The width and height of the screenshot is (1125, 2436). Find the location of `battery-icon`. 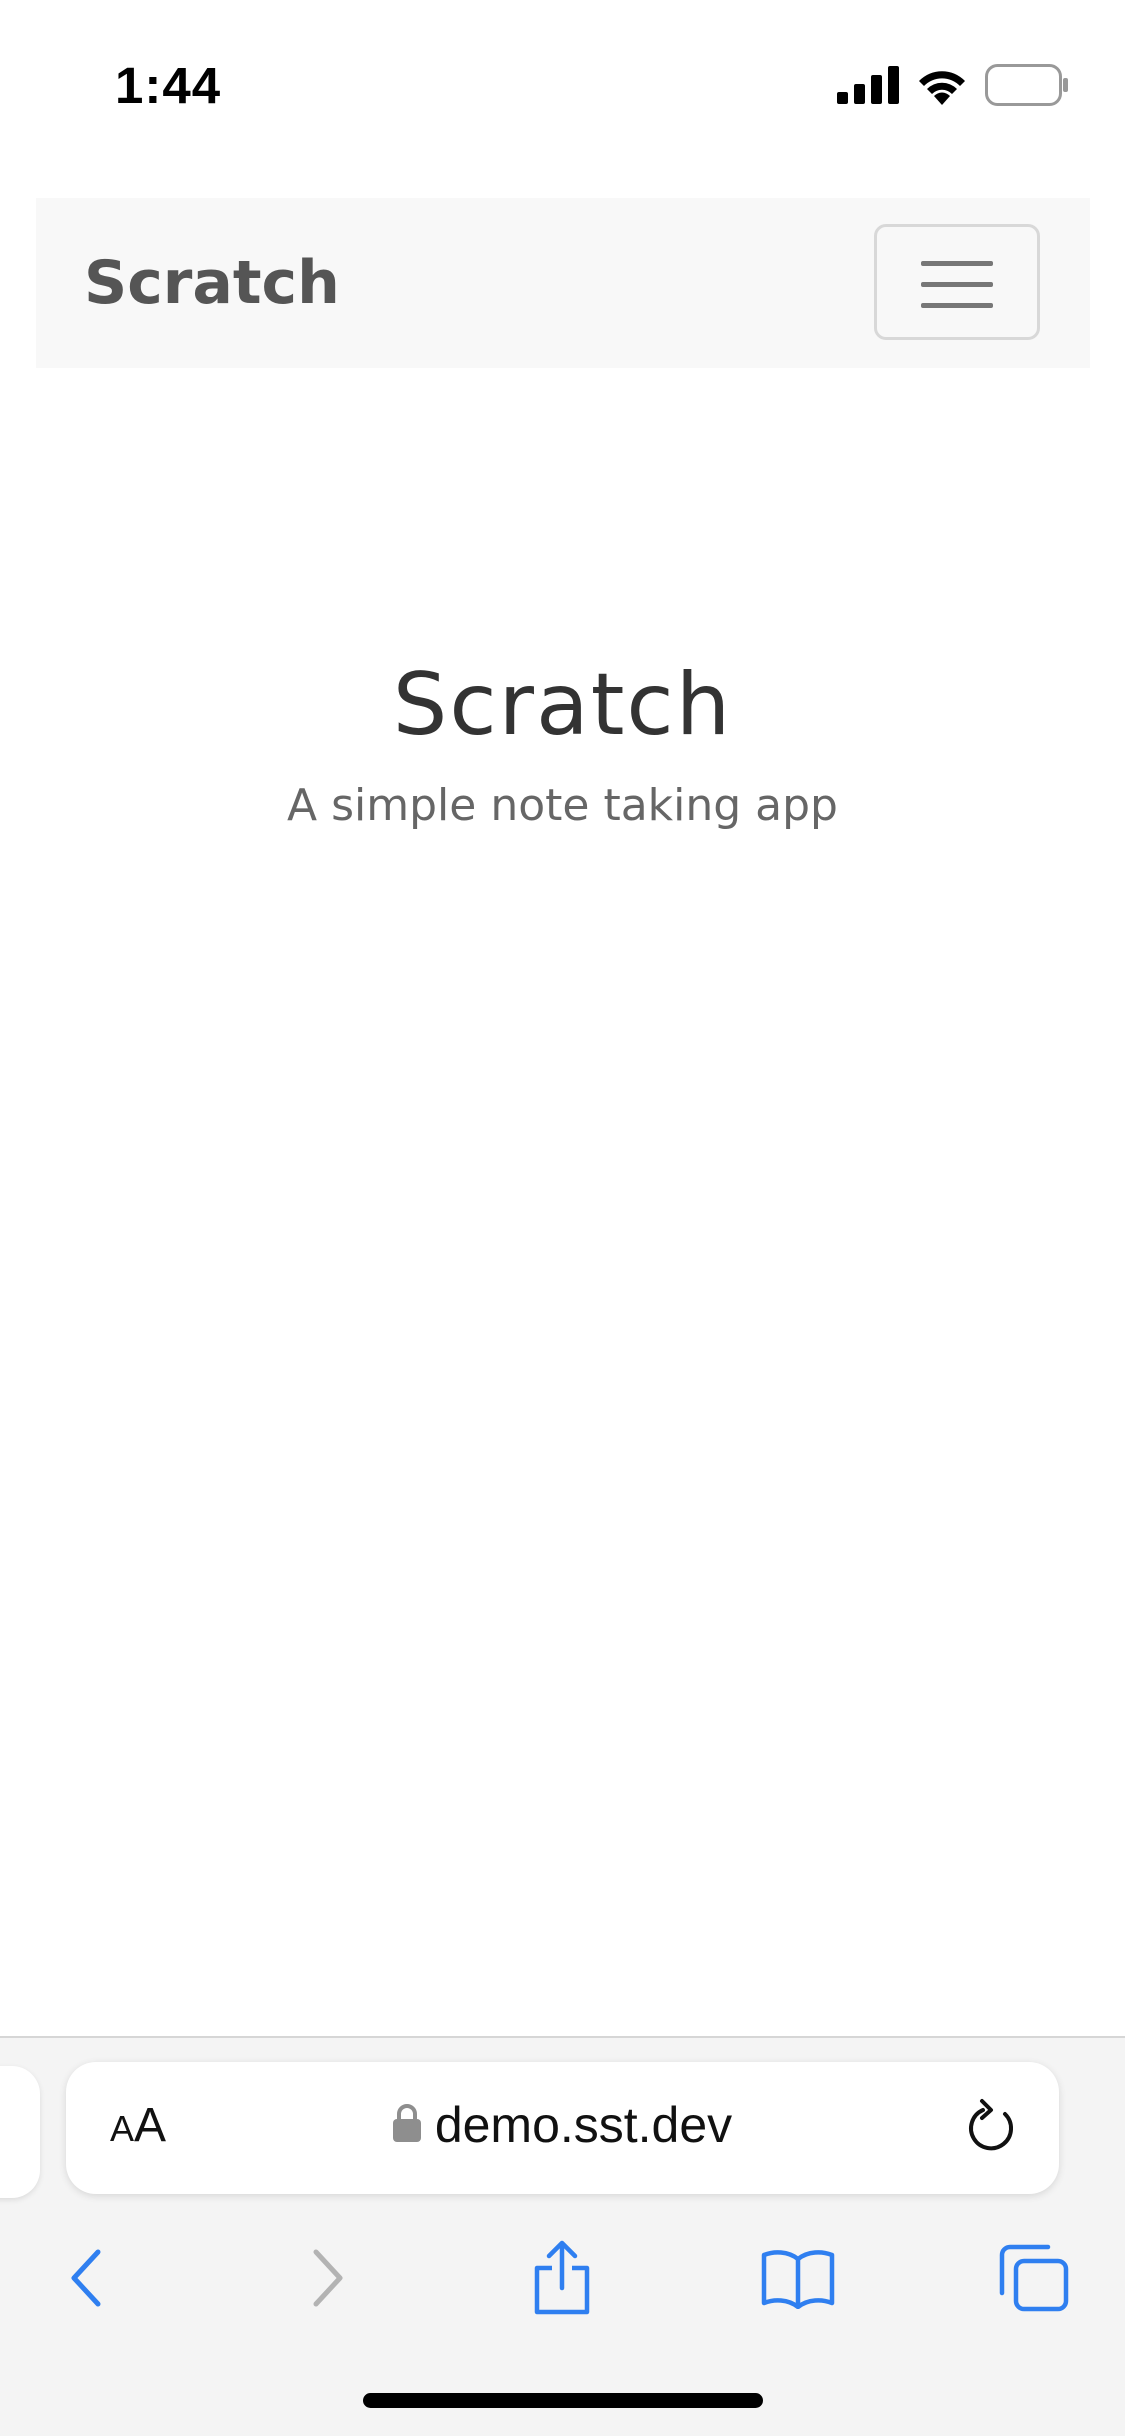

battery-icon is located at coordinates (1027, 87).